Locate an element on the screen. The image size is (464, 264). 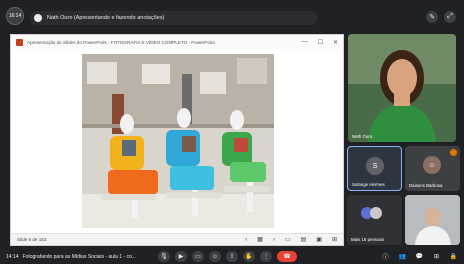
avatar is located at coordinates (376, 213).